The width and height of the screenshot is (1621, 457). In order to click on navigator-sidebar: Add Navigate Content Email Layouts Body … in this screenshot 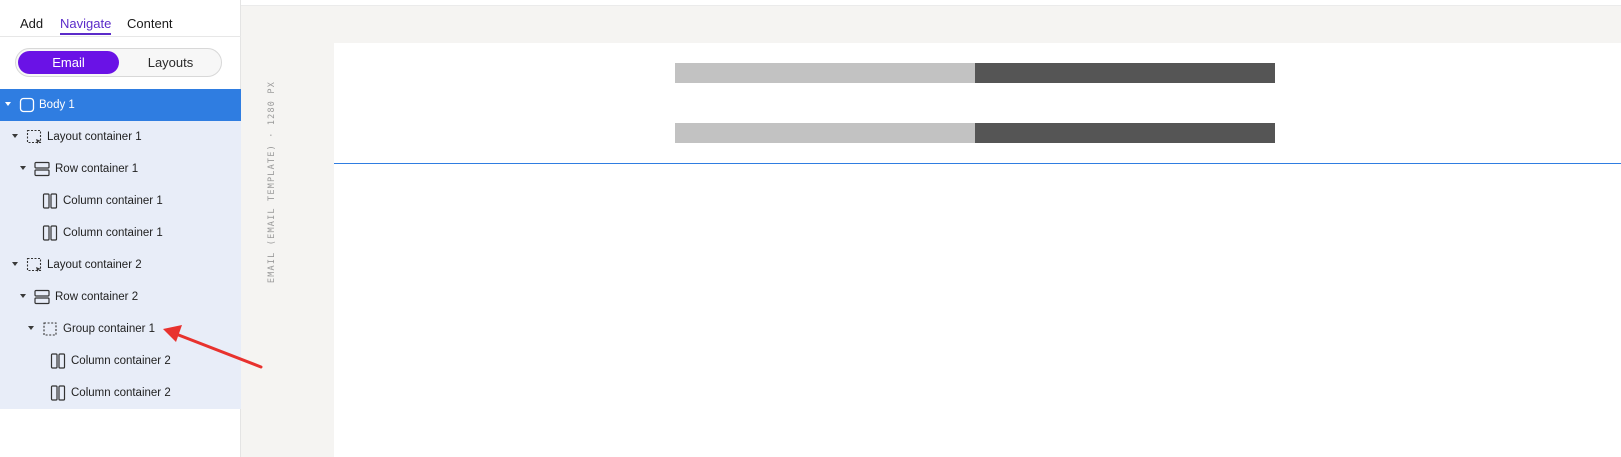, I will do `click(120, 228)`.